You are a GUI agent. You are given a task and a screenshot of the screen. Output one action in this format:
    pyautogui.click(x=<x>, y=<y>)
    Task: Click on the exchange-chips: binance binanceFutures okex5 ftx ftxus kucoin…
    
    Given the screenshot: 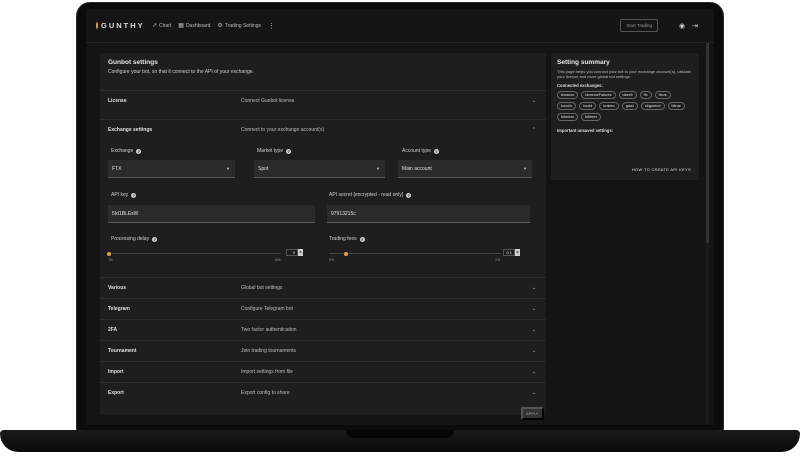 What is the action you would take?
    pyautogui.click(x=625, y=107)
    